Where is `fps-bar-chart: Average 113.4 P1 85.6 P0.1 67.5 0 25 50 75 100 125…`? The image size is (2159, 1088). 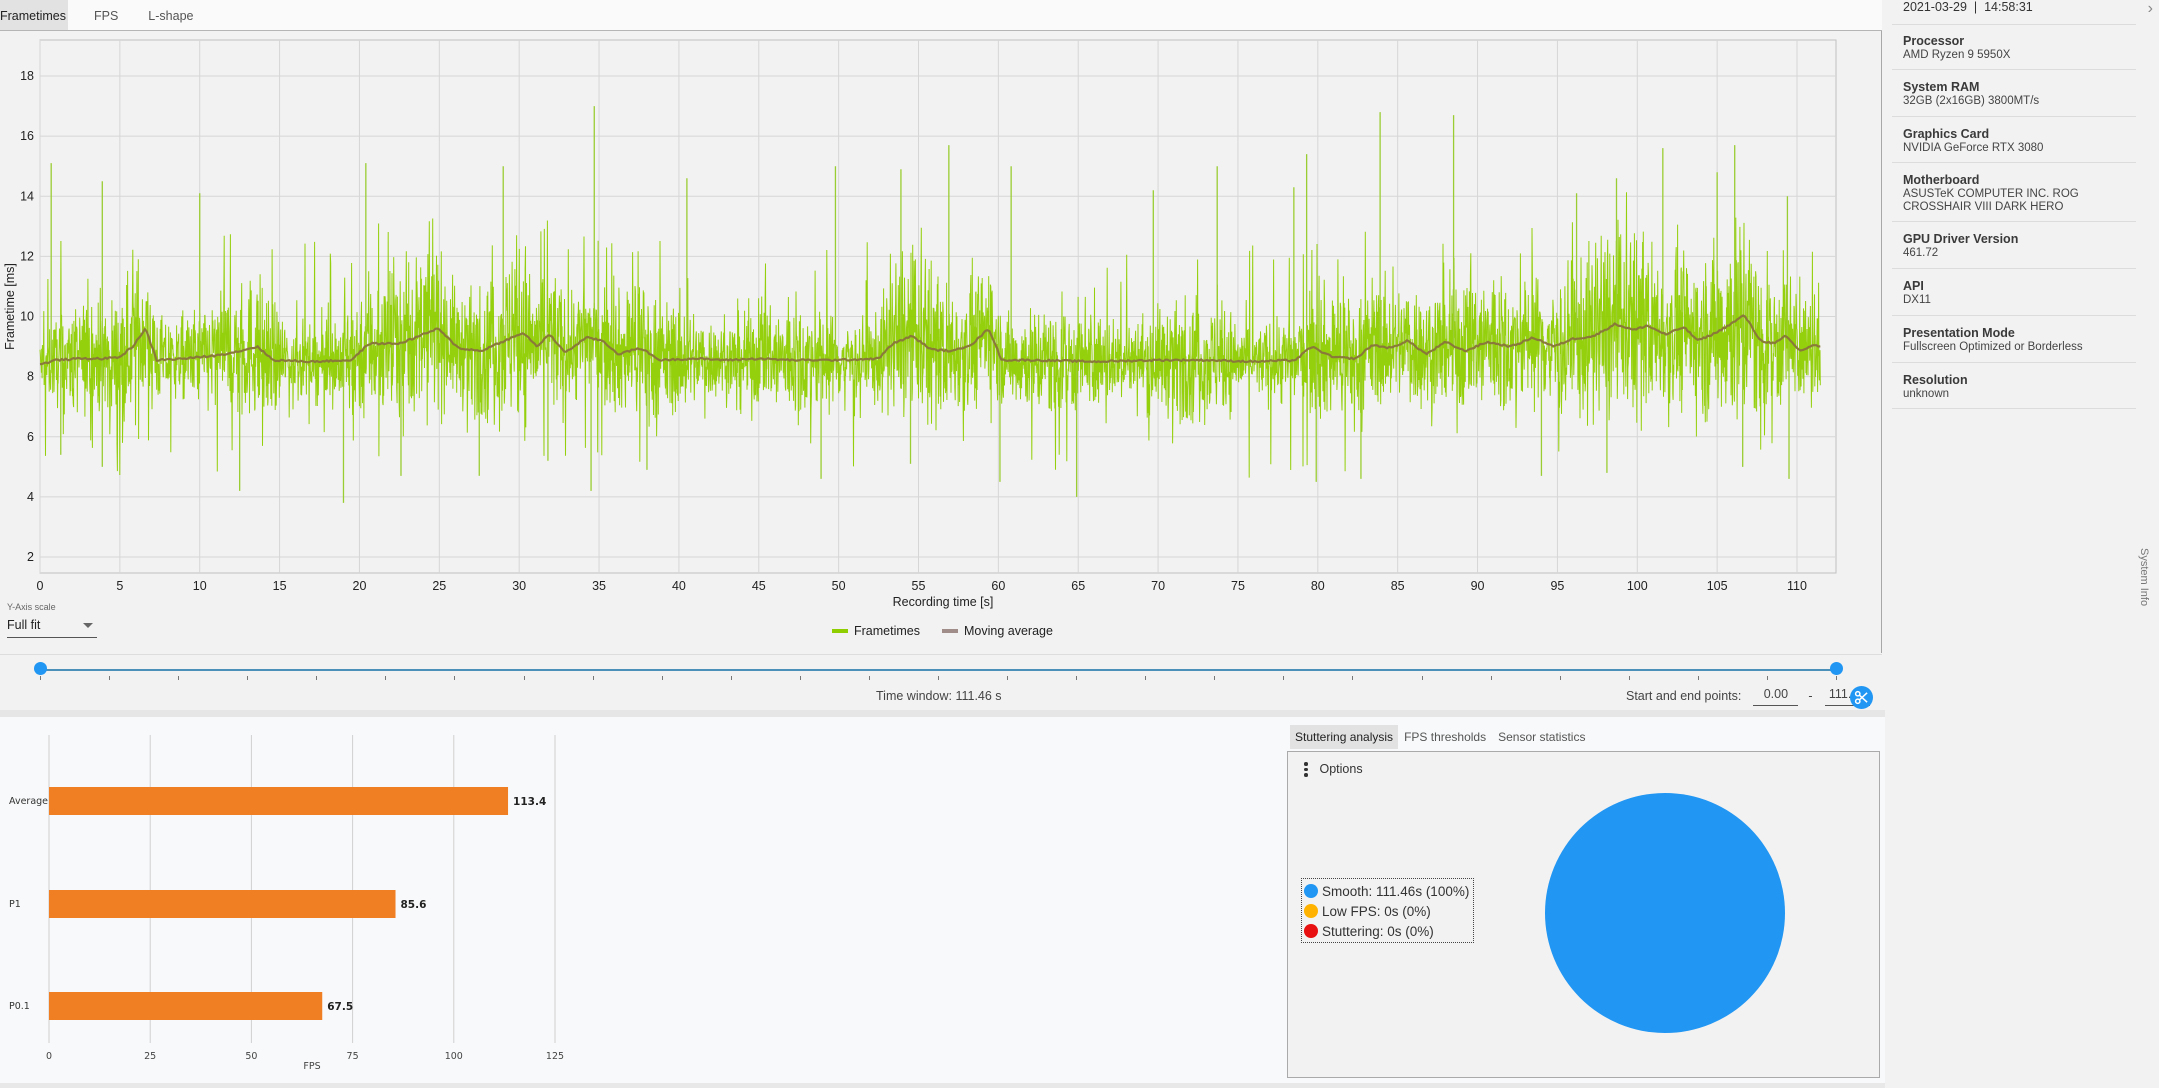 fps-bar-chart: Average 113.4 P1 85.6 P0.1 67.5 0 25 50 75 100 125… is located at coordinates (286, 903).